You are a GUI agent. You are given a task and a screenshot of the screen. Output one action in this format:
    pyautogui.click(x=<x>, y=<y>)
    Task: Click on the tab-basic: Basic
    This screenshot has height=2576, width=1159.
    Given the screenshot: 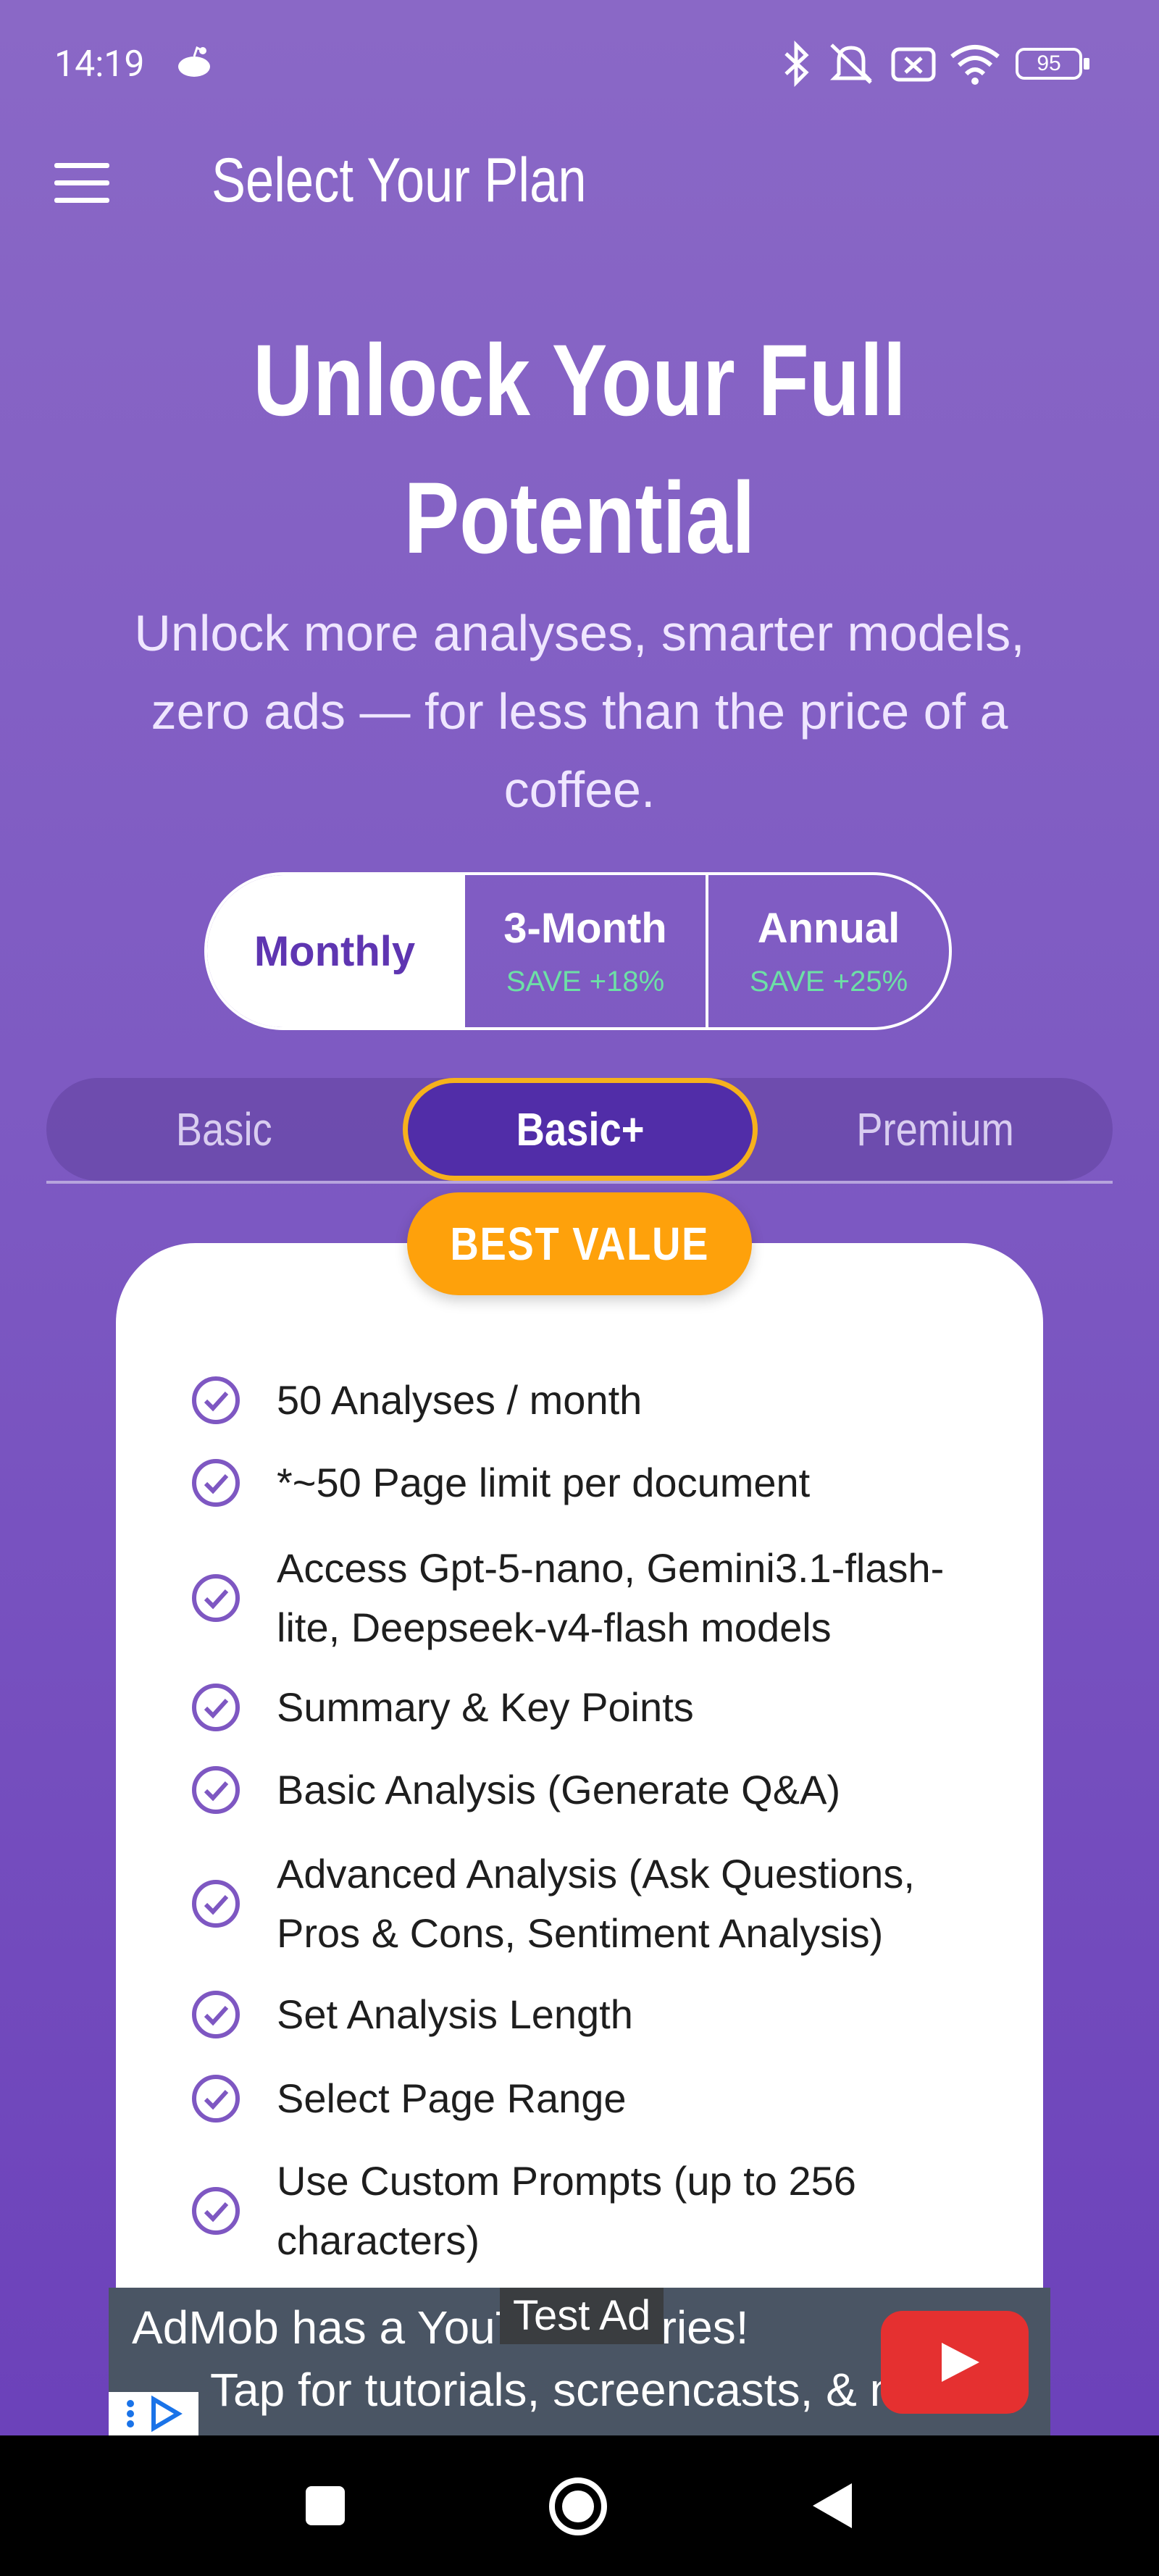 What is the action you would take?
    pyautogui.click(x=224, y=1129)
    